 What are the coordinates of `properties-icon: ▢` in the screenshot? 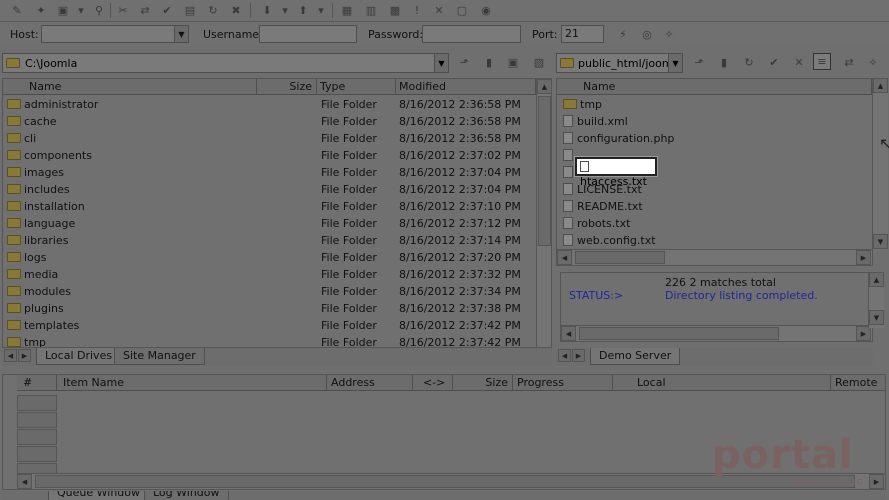 It's located at (462, 10).